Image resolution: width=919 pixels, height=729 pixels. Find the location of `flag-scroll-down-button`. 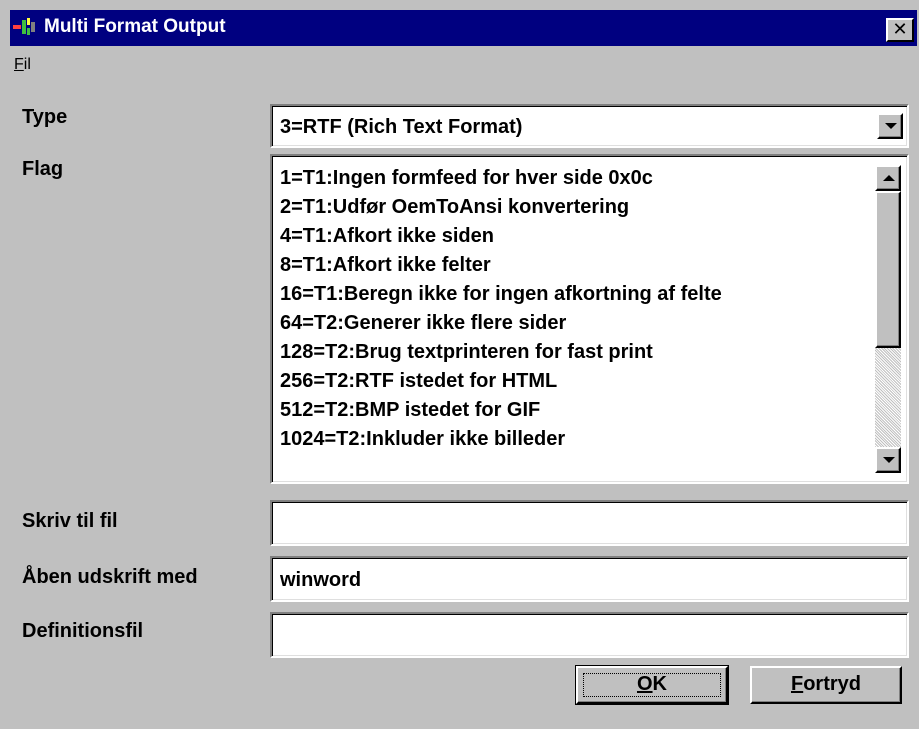

flag-scroll-down-button is located at coordinates (888, 460).